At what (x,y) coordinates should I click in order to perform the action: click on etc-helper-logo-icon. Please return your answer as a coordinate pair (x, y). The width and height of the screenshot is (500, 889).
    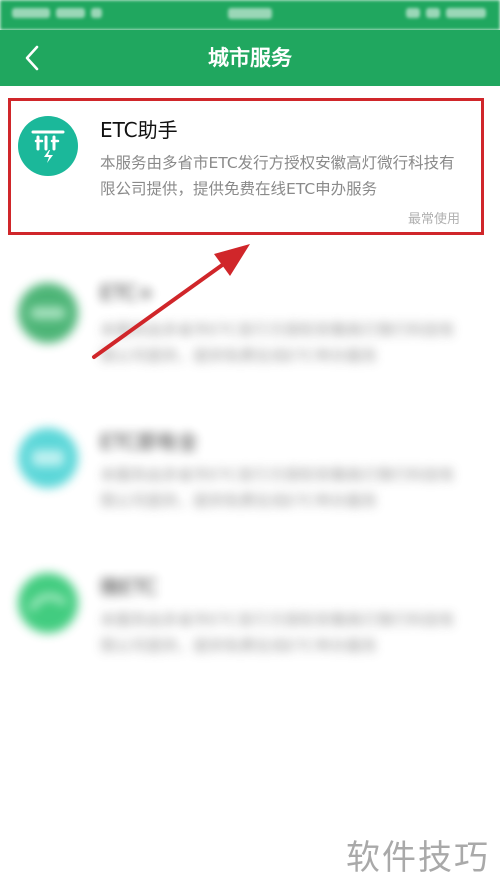
    Looking at the image, I should click on (48, 146).